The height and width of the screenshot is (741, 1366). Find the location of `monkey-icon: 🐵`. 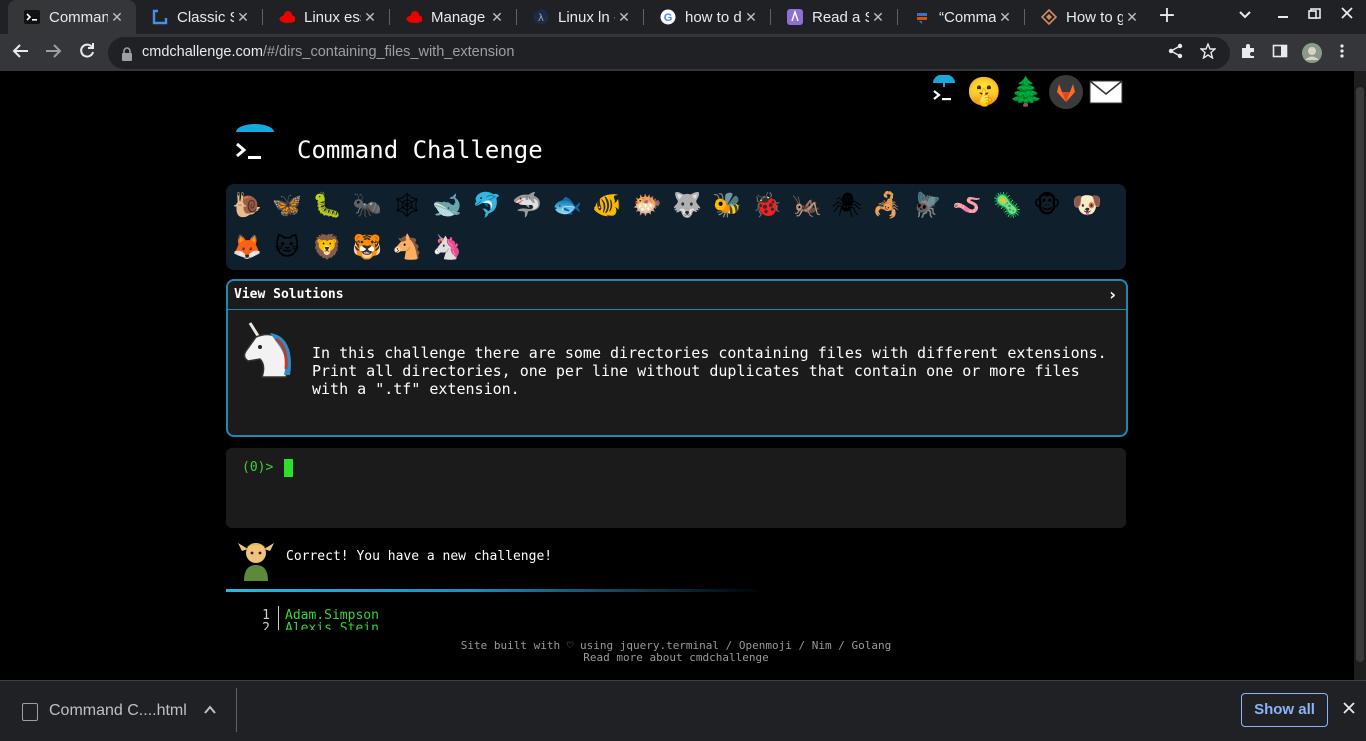

monkey-icon: 🐵 is located at coordinates (1047, 205).